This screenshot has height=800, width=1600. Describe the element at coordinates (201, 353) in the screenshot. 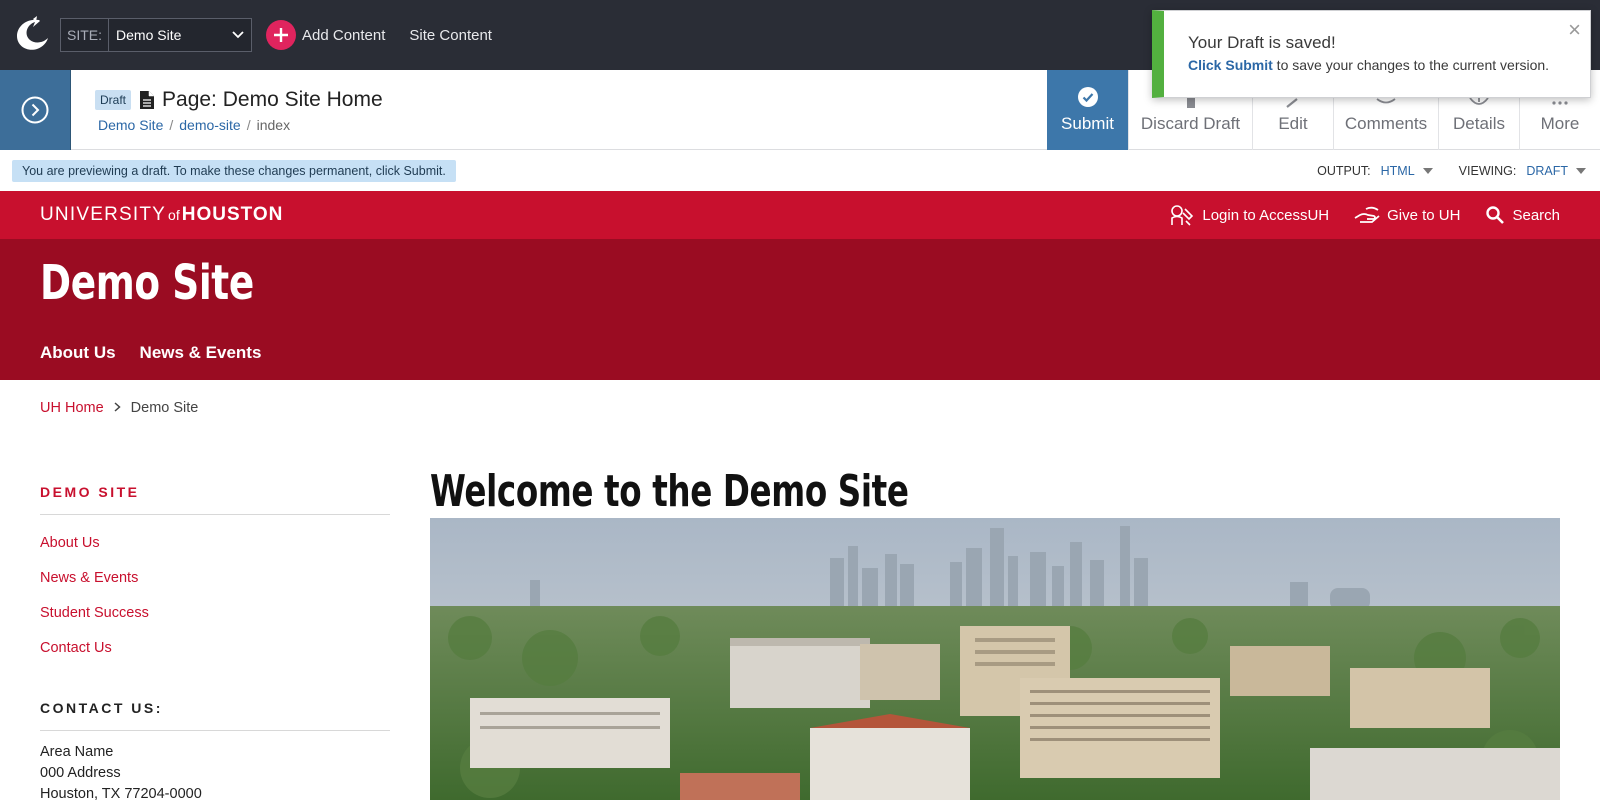

I see `nav-item-news-events: News & Events` at that location.